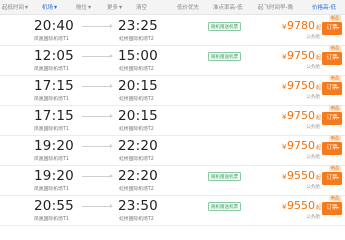 The height and width of the screenshot is (240, 345). What do you see at coordinates (141, 7) in the screenshot?
I see `filter-clear: 清空` at bounding box center [141, 7].